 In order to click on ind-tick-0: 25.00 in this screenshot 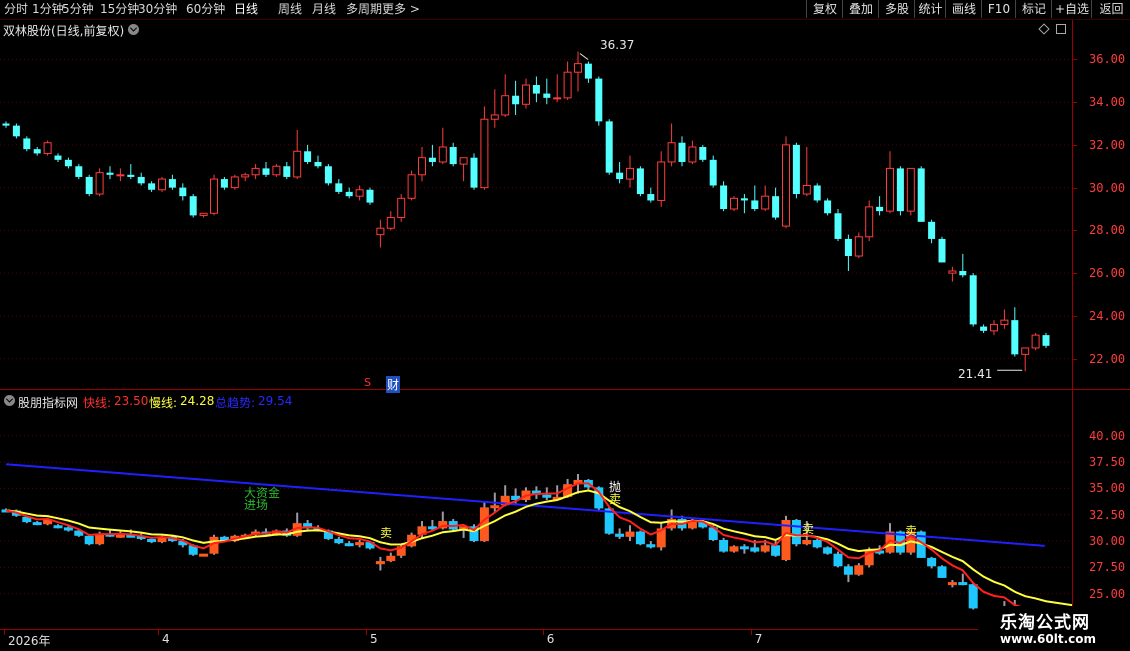, I will do `click(1107, 593)`.